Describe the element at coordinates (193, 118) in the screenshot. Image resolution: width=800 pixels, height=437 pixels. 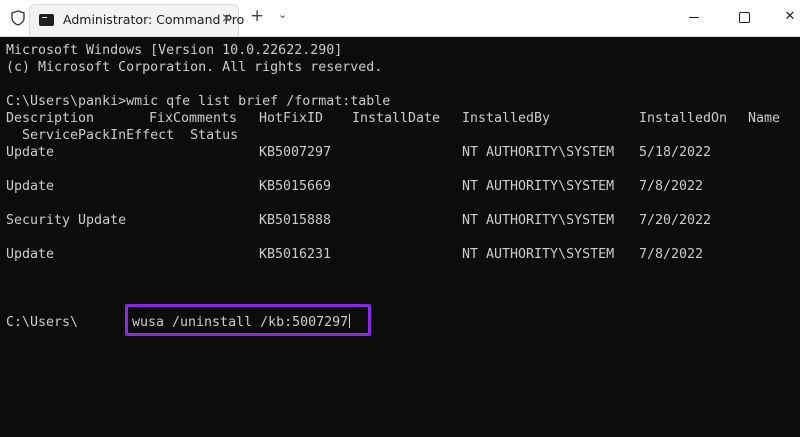
I see `column-header: FixComments` at that location.